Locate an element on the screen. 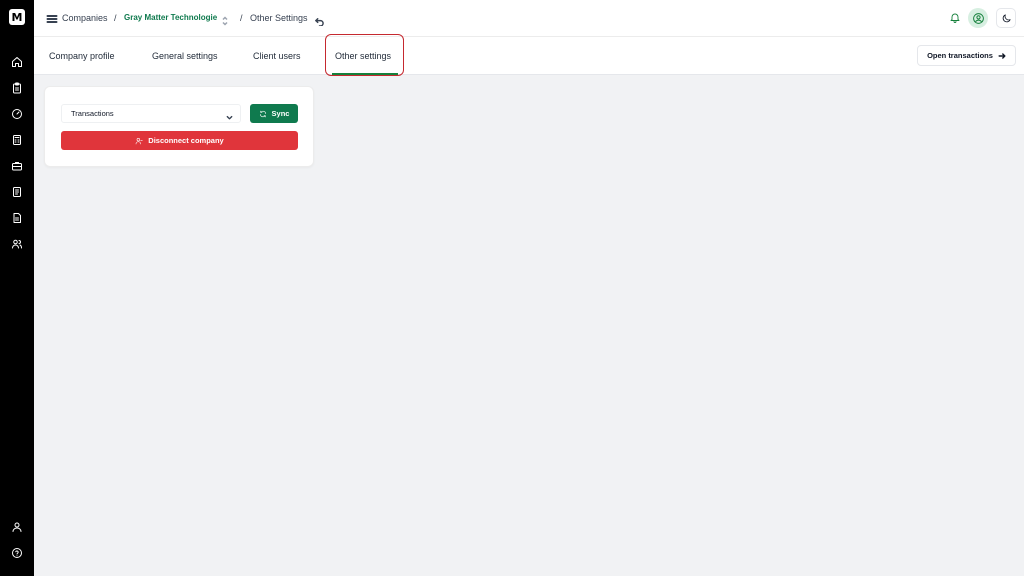  sync-button: Sync is located at coordinates (274, 113).